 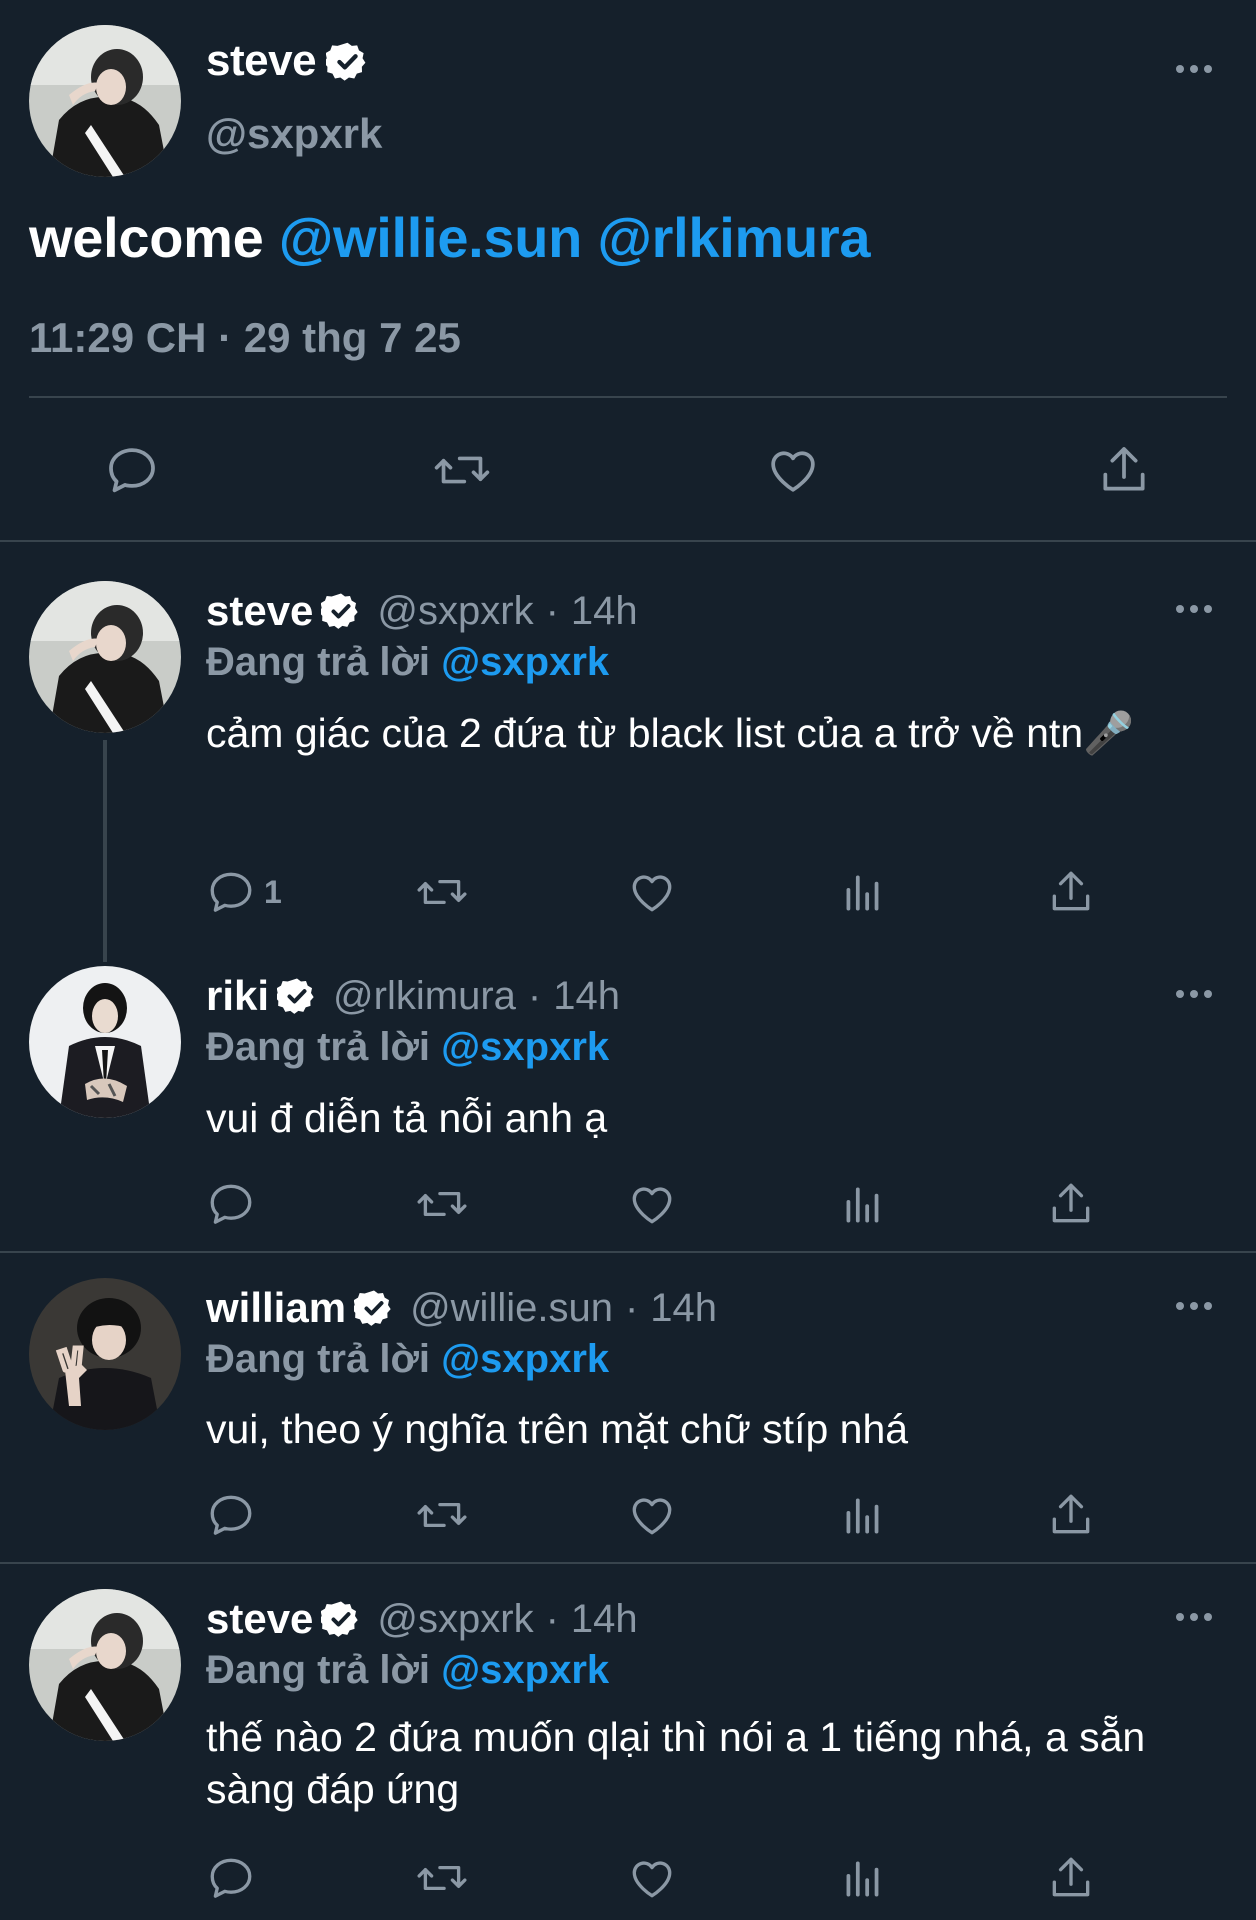 What do you see at coordinates (557, 1429) in the screenshot?
I see `reply-text: vui, theo ý nghĩa trên mặt chữ stíp nhá` at bounding box center [557, 1429].